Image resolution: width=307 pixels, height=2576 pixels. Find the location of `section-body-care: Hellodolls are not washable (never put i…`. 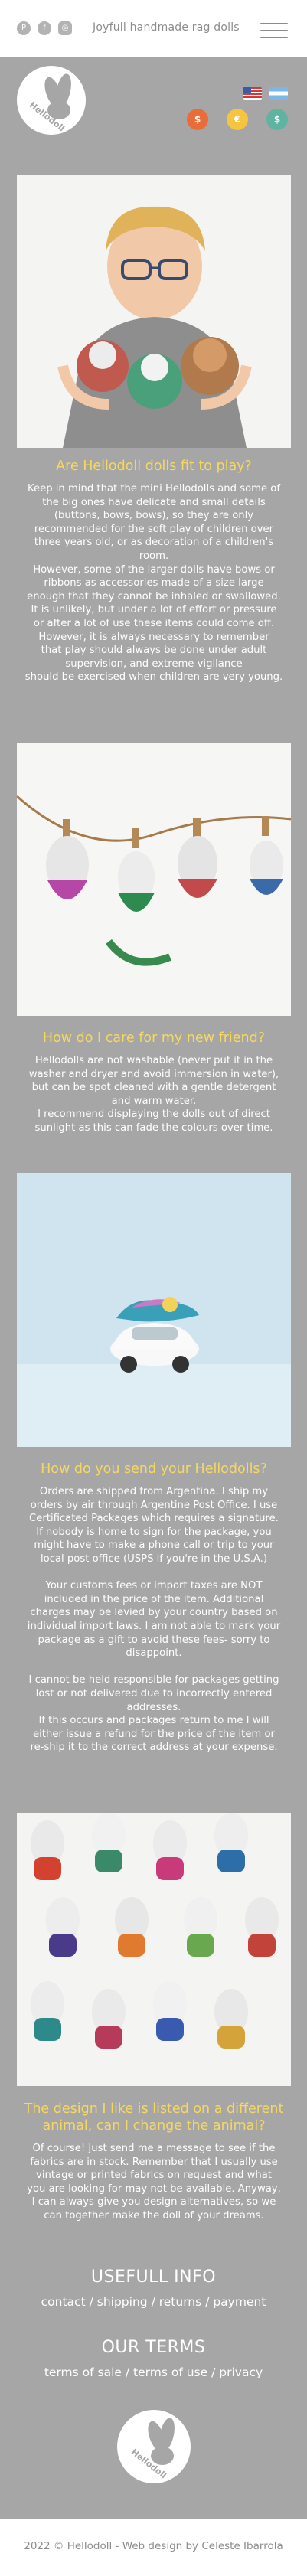

section-body-care: Hellodolls are not washable (never put i… is located at coordinates (153, 1094).